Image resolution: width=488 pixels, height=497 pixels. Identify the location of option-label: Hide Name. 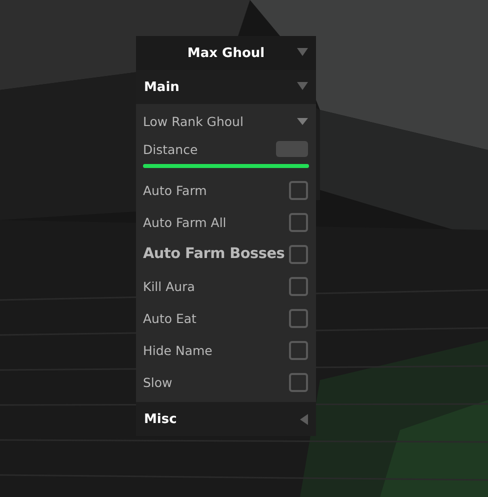
(177, 350).